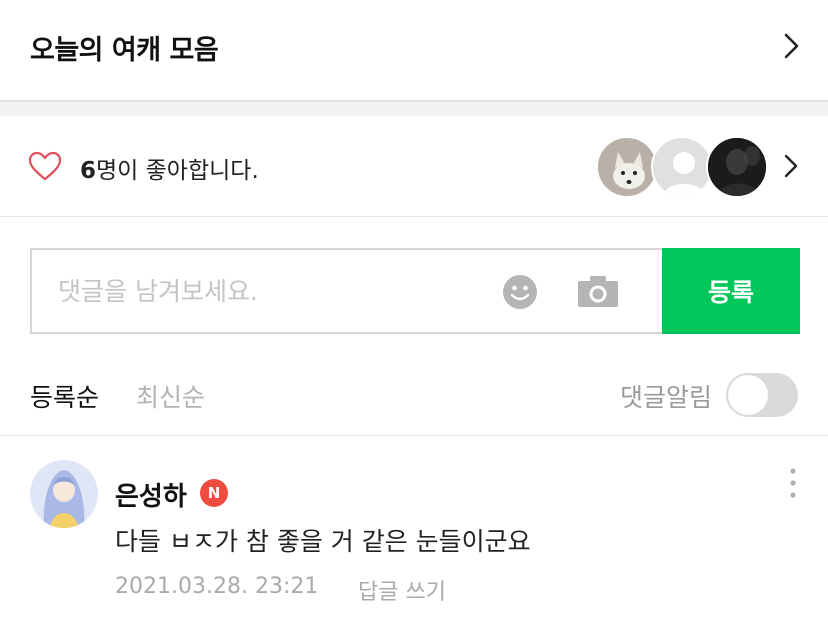 The image size is (828, 641). Describe the element at coordinates (45, 166) in the screenshot. I see `heart-icon` at that location.